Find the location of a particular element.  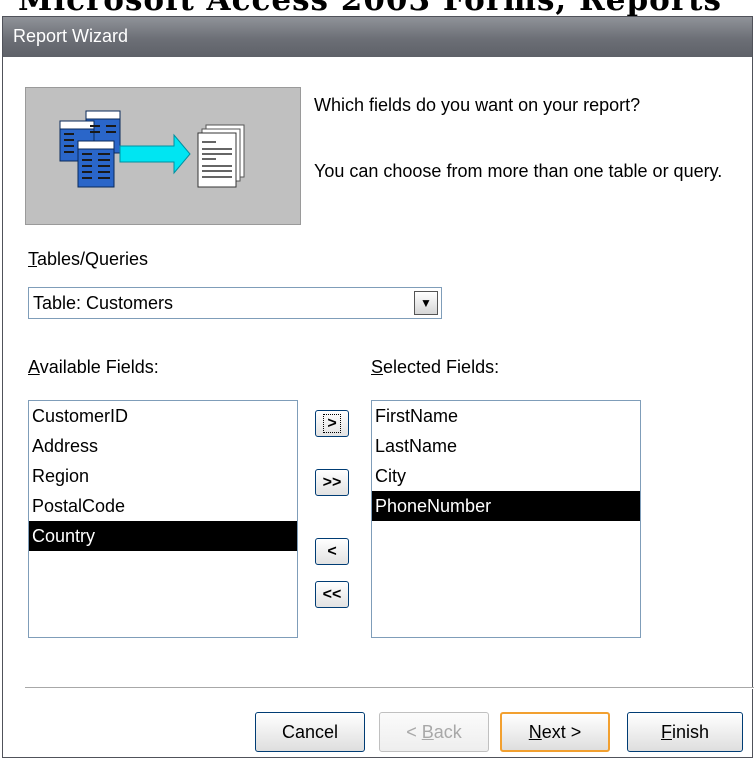

list-item: Region is located at coordinates (163, 476).